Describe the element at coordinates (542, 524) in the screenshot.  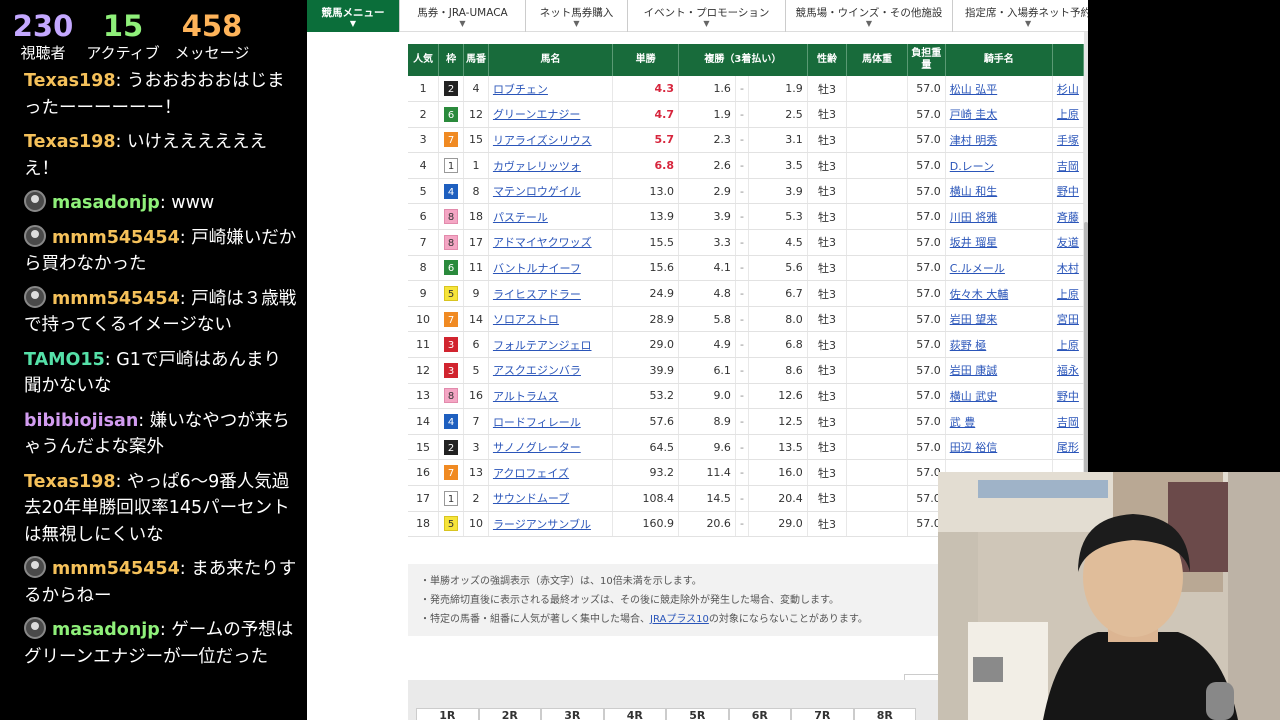
I see `horse-name-link: ラージアンサンブル` at that location.